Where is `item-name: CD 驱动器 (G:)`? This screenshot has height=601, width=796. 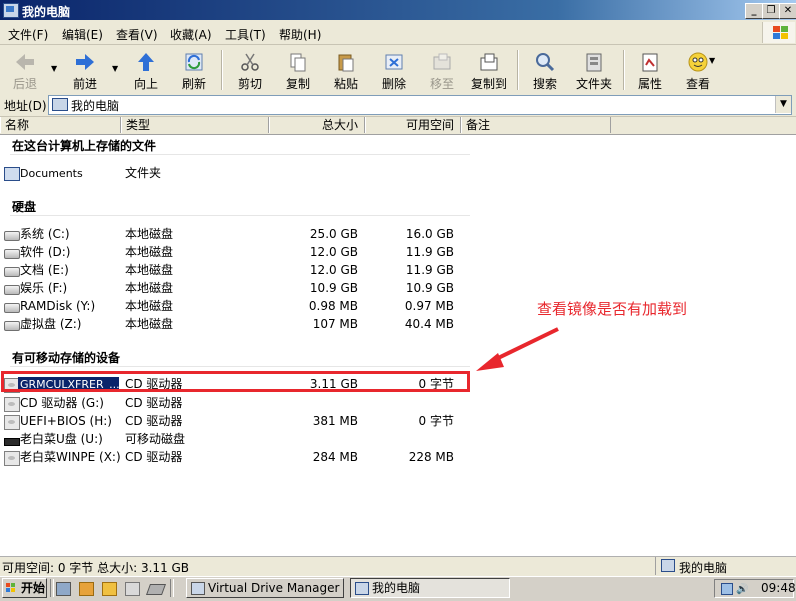 item-name: CD 驱动器 (G:) is located at coordinates (62, 403).